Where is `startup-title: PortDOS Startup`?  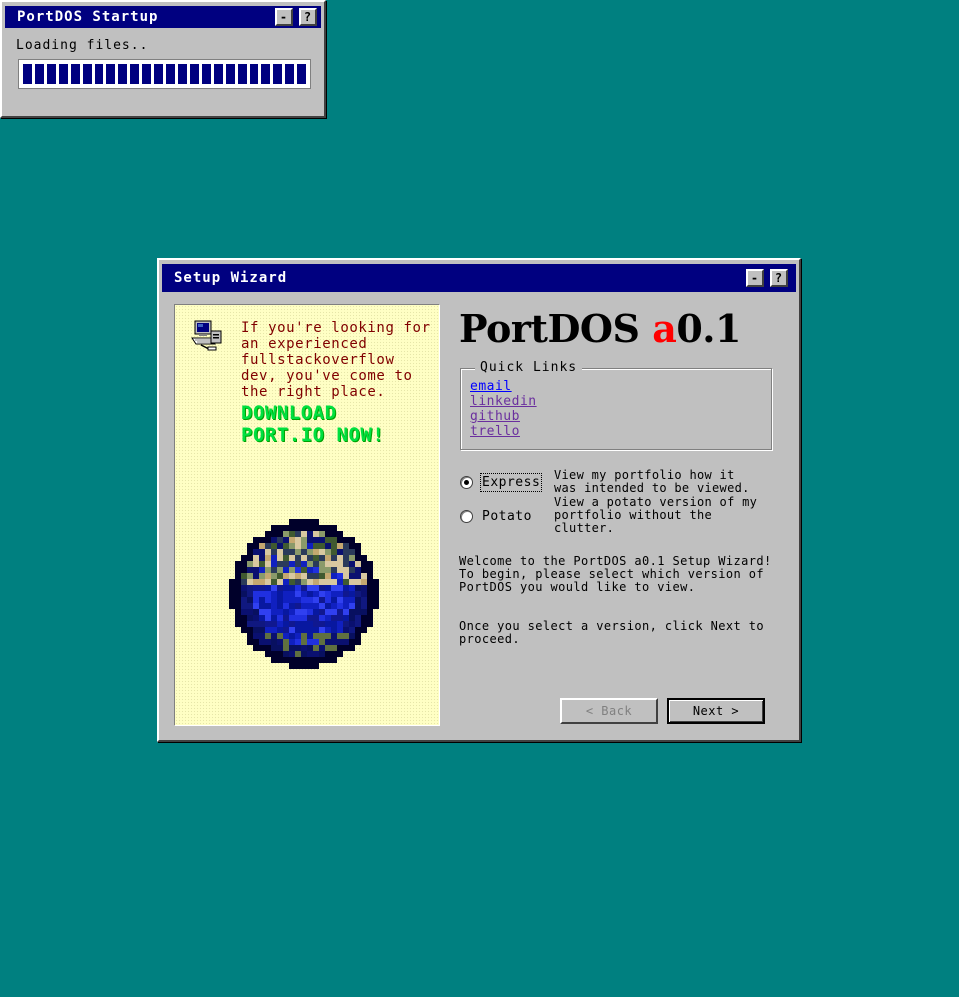
startup-title: PortDOS Startup is located at coordinates (88, 17).